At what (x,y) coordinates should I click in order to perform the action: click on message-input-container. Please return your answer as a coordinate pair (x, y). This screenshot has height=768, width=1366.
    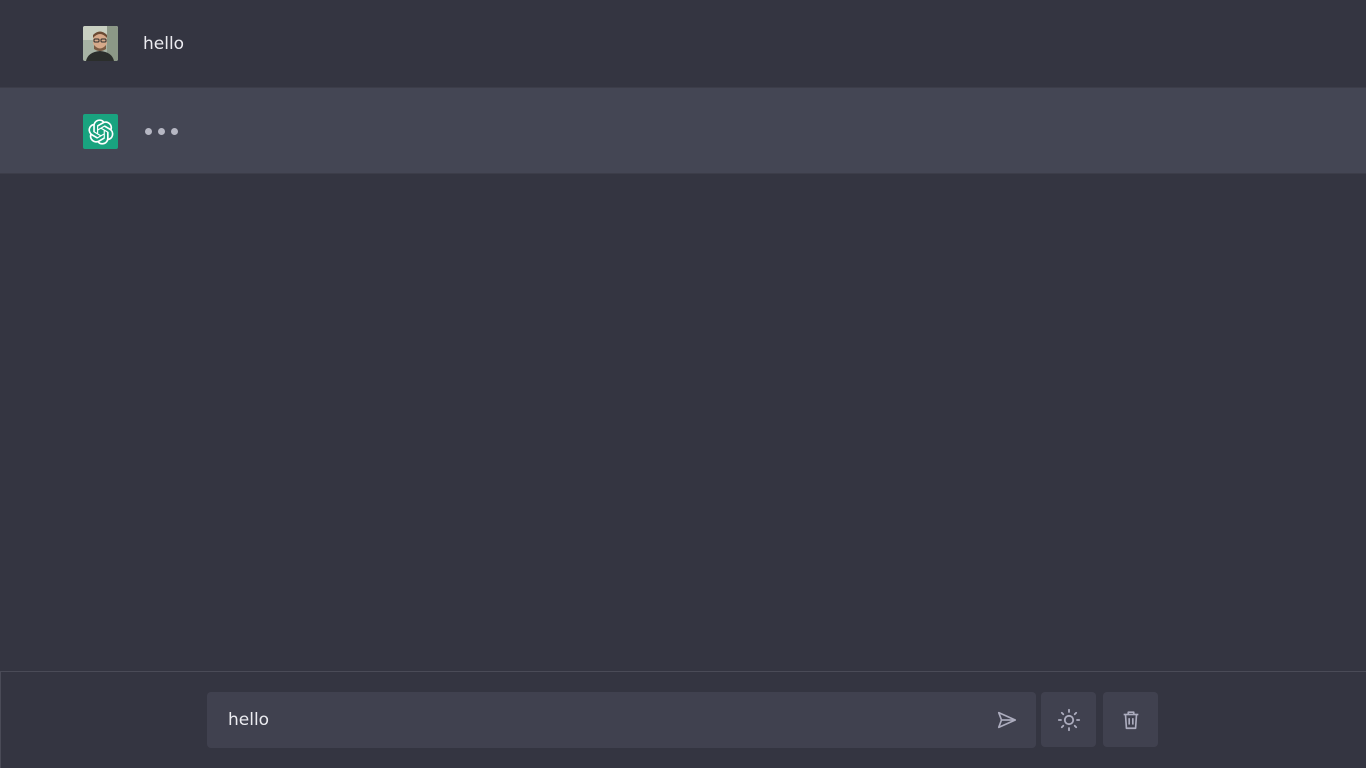
    Looking at the image, I should click on (621, 720).